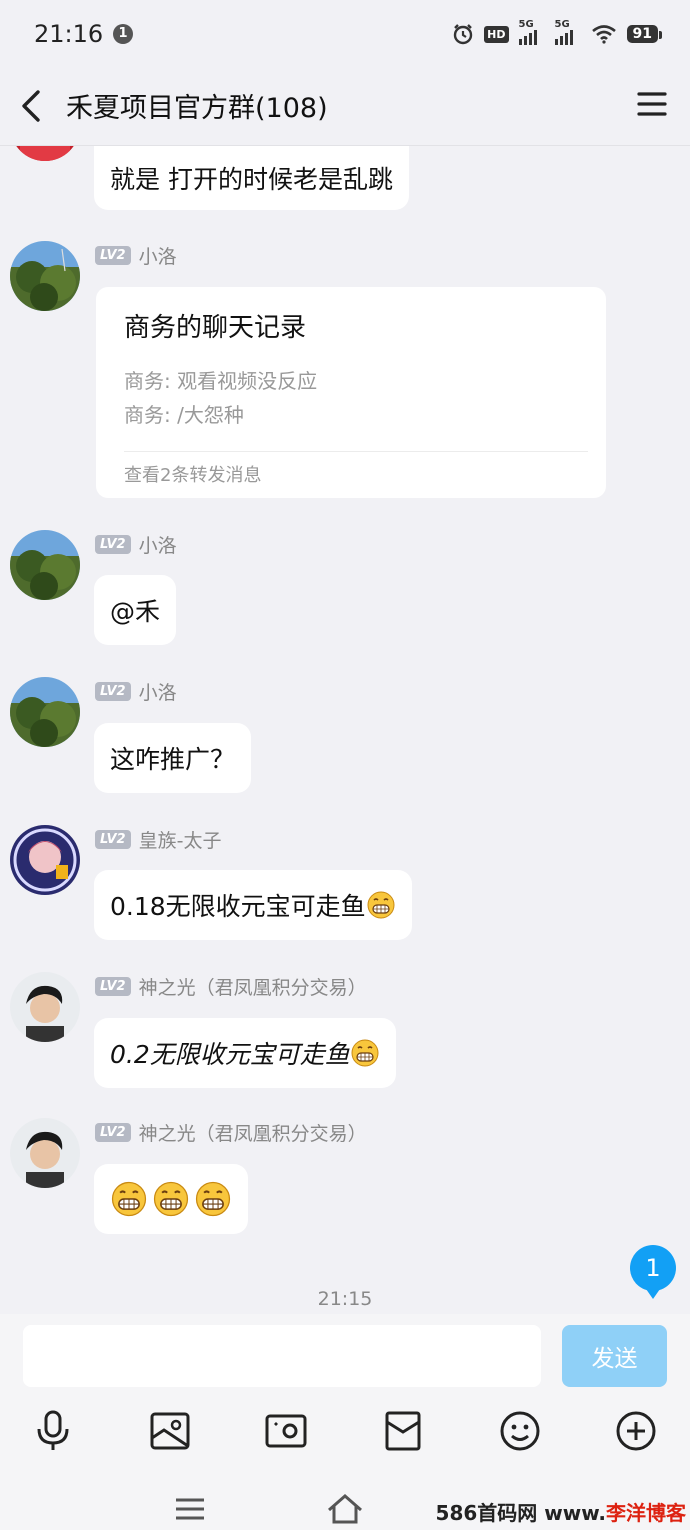  I want to click on send-button: 发送, so click(614, 1356).